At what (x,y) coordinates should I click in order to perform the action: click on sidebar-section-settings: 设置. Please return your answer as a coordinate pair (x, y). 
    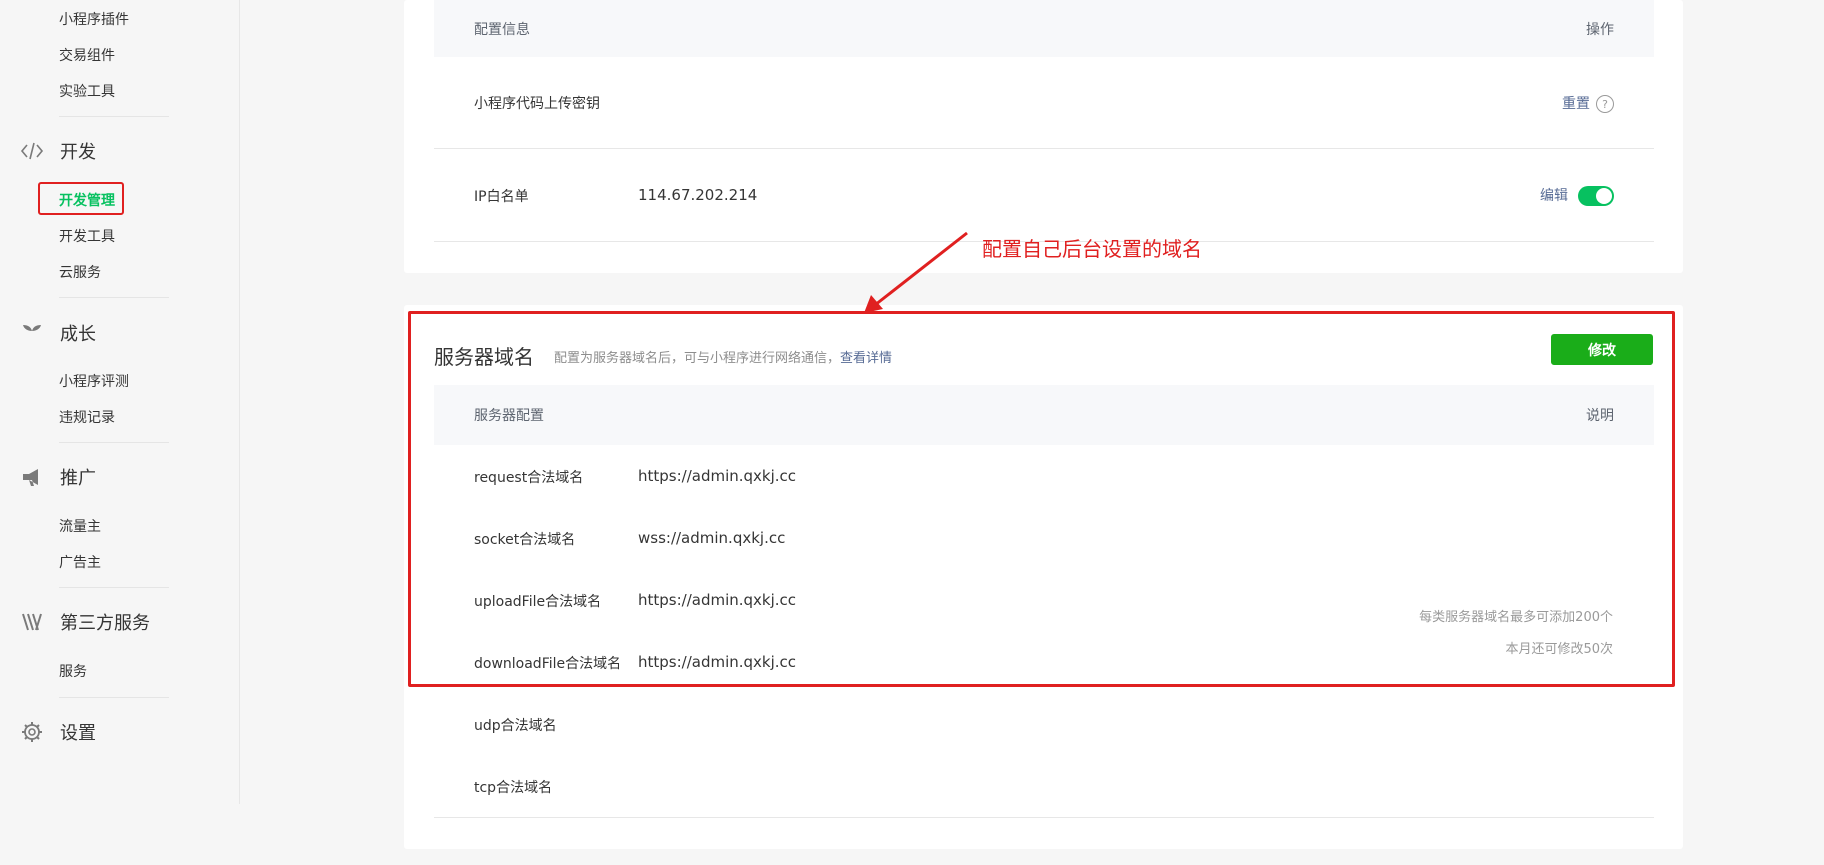
    Looking at the image, I should click on (58, 732).